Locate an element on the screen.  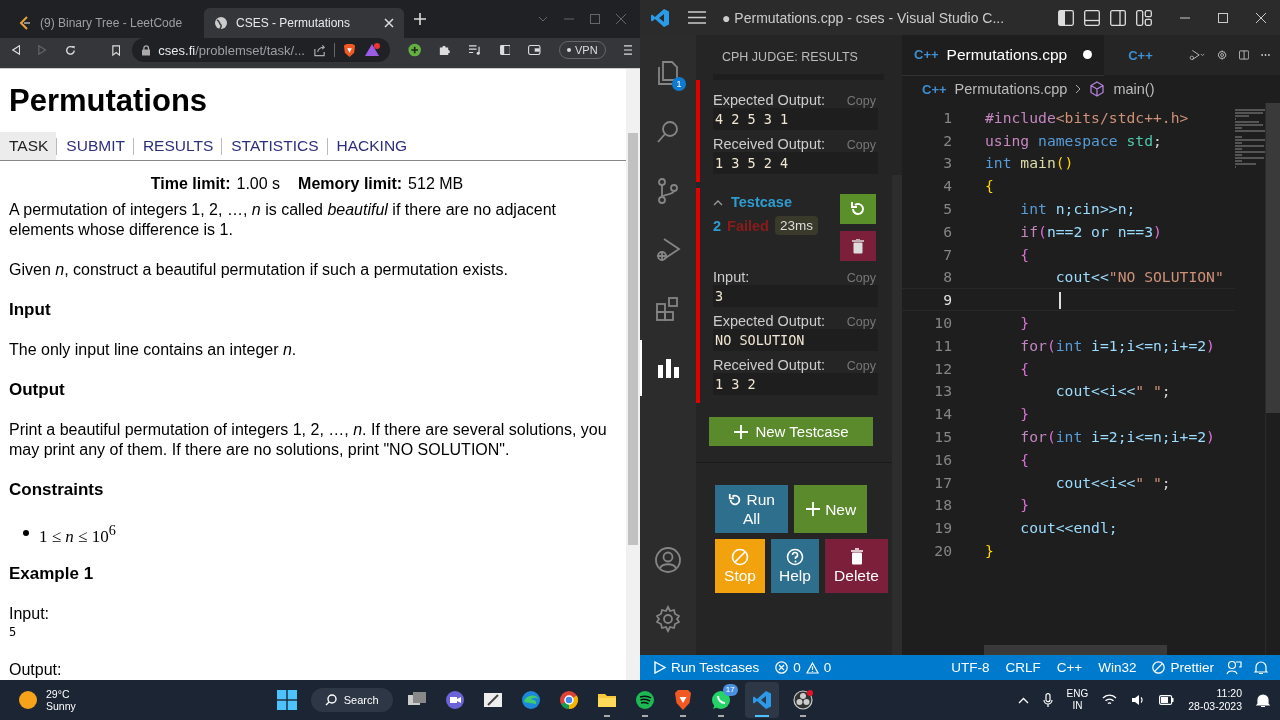
line-number: 13 is located at coordinates (943, 391).